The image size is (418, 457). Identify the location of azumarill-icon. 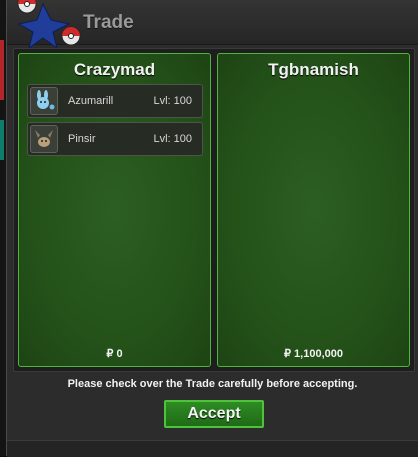
(44, 101).